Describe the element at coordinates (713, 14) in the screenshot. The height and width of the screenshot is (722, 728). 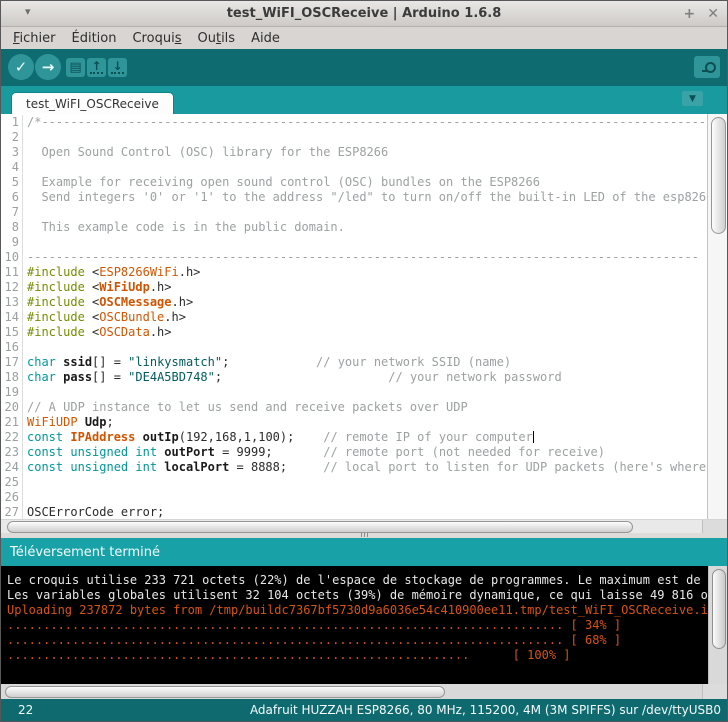
I see `close-button: ✕` at that location.